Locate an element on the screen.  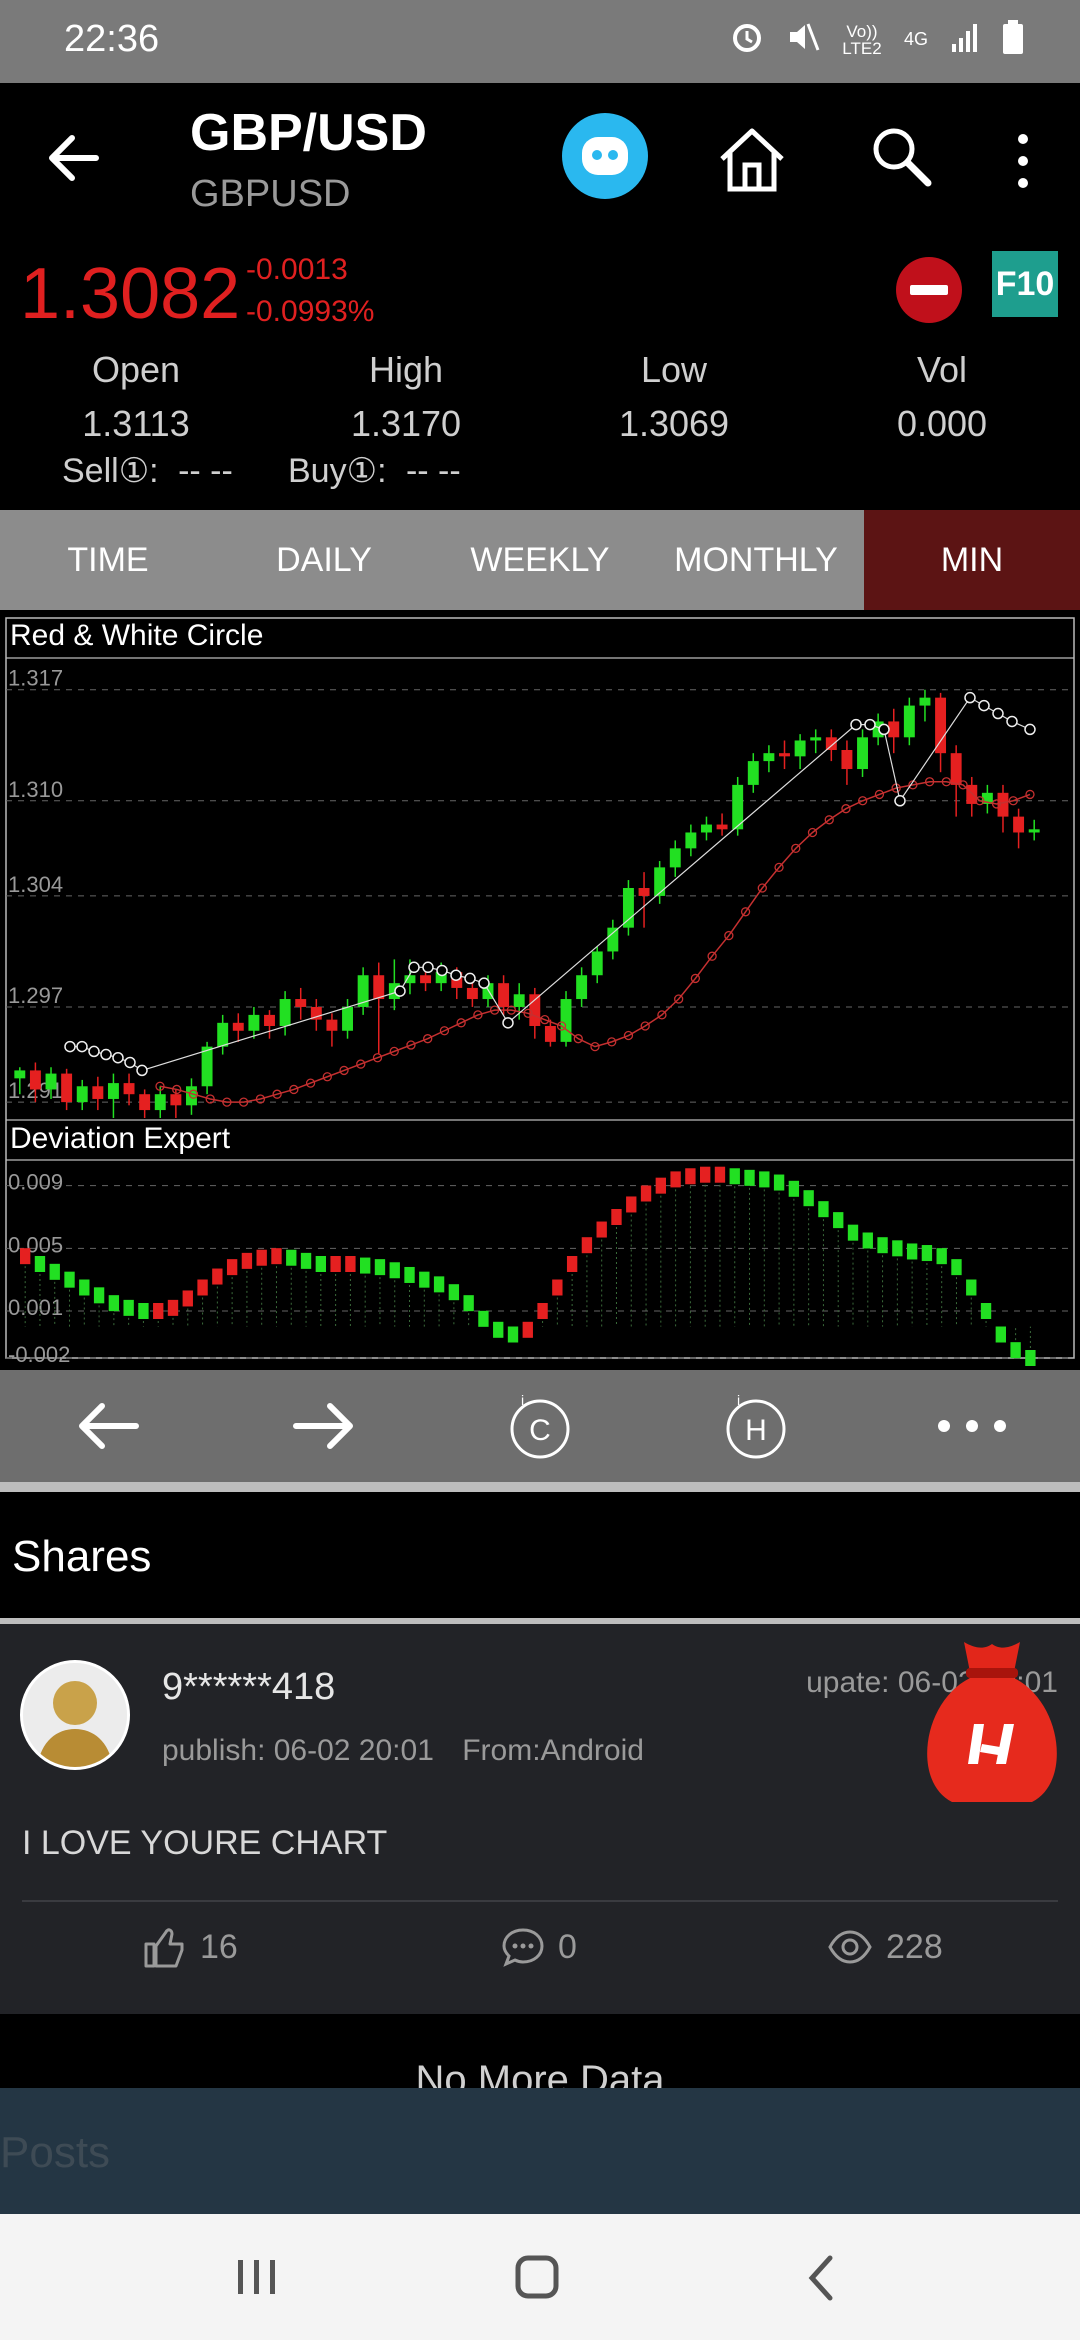
robot-icon is located at coordinates (605, 156).